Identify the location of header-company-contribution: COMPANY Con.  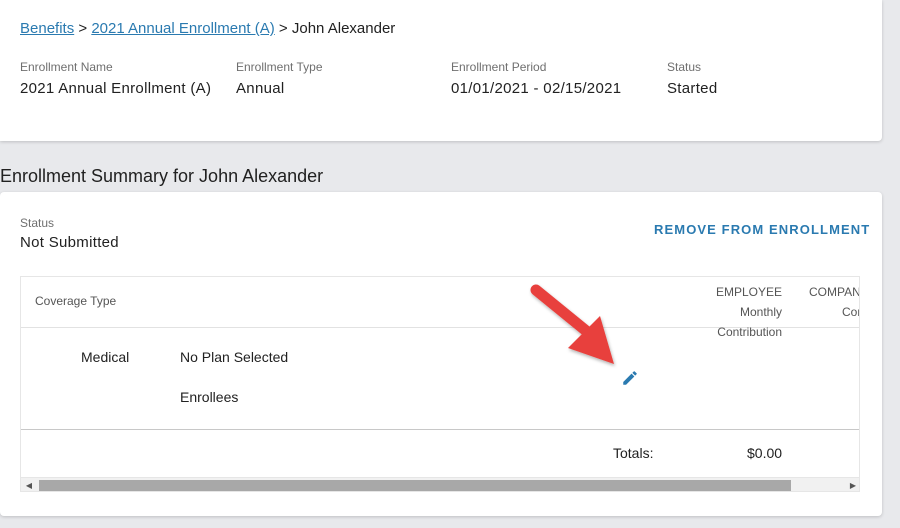
(834, 302).